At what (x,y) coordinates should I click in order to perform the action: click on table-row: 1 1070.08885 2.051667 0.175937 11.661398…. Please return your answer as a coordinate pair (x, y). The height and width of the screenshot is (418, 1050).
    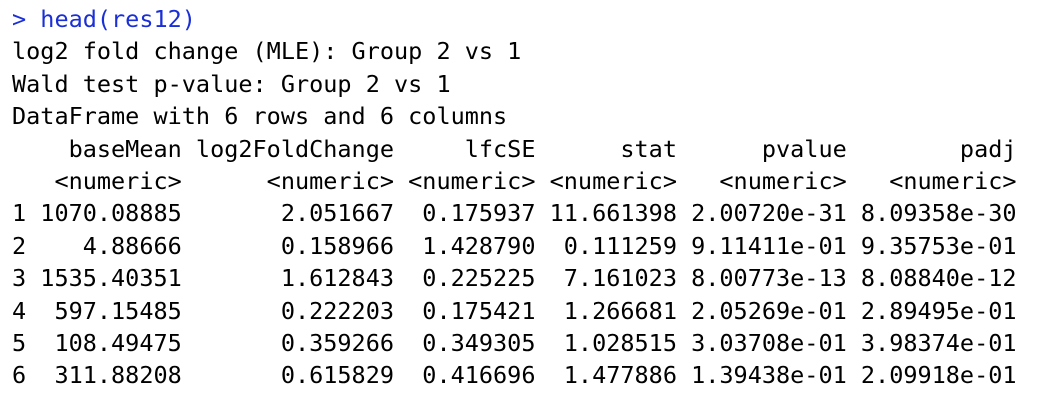
    Looking at the image, I should click on (514, 213).